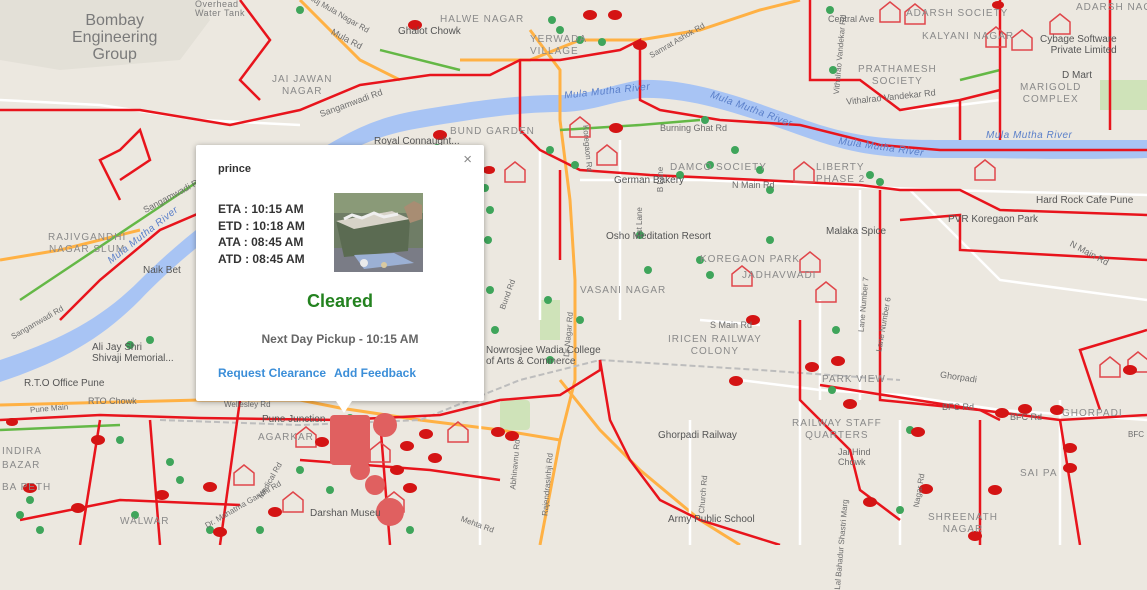 The width and height of the screenshot is (1147, 590). I want to click on etd-text: ETD : 10:18 AM, so click(261, 225).